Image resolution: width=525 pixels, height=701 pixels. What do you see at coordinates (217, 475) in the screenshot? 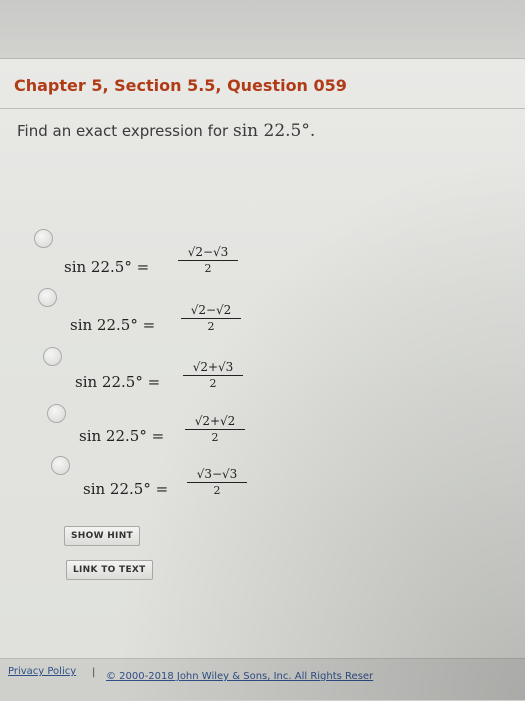
I see `option-5-numerator: √3−√3` at bounding box center [217, 475].